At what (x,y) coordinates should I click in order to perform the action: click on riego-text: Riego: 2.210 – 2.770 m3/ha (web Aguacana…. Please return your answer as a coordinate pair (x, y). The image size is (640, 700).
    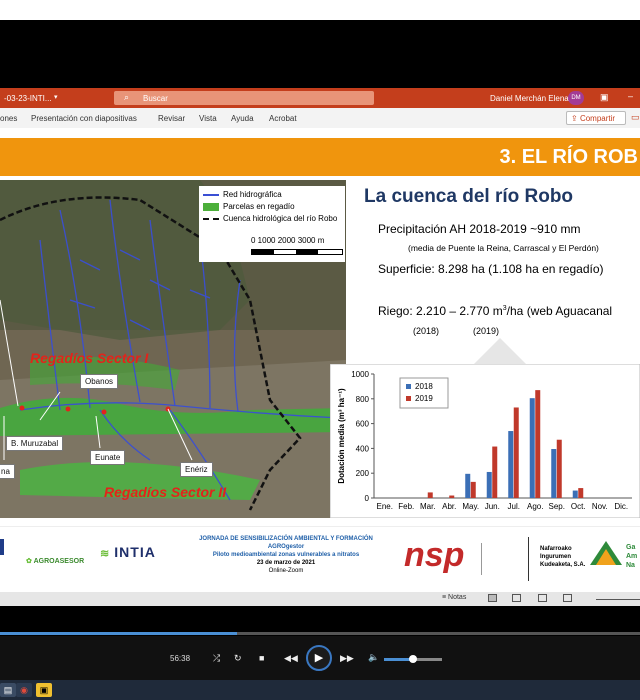
    Looking at the image, I should click on (495, 311).